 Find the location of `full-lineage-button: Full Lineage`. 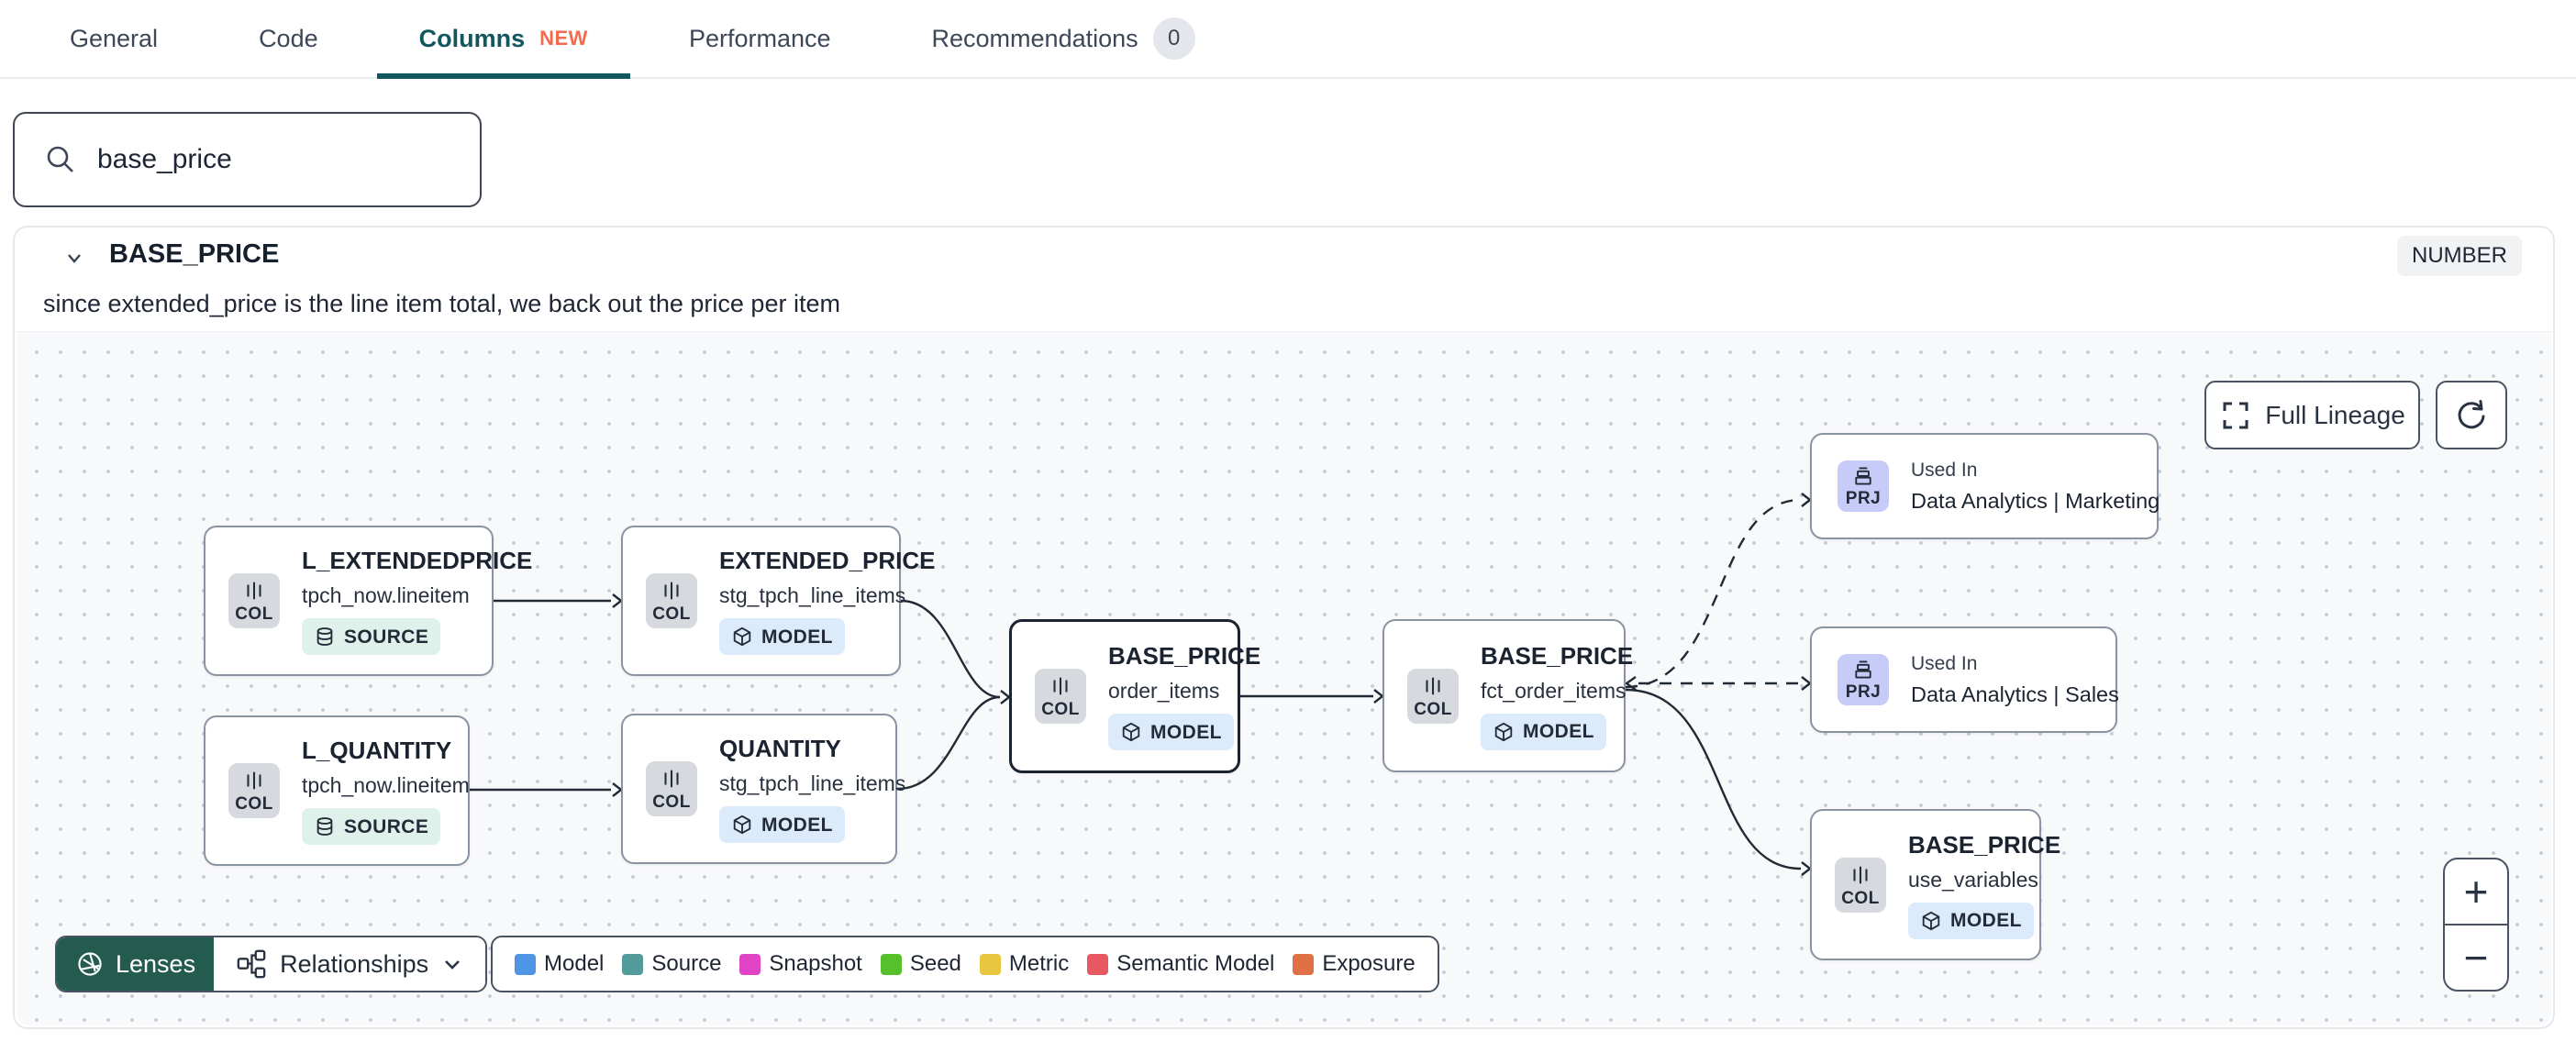

full-lineage-button: Full Lineage is located at coordinates (2312, 415).